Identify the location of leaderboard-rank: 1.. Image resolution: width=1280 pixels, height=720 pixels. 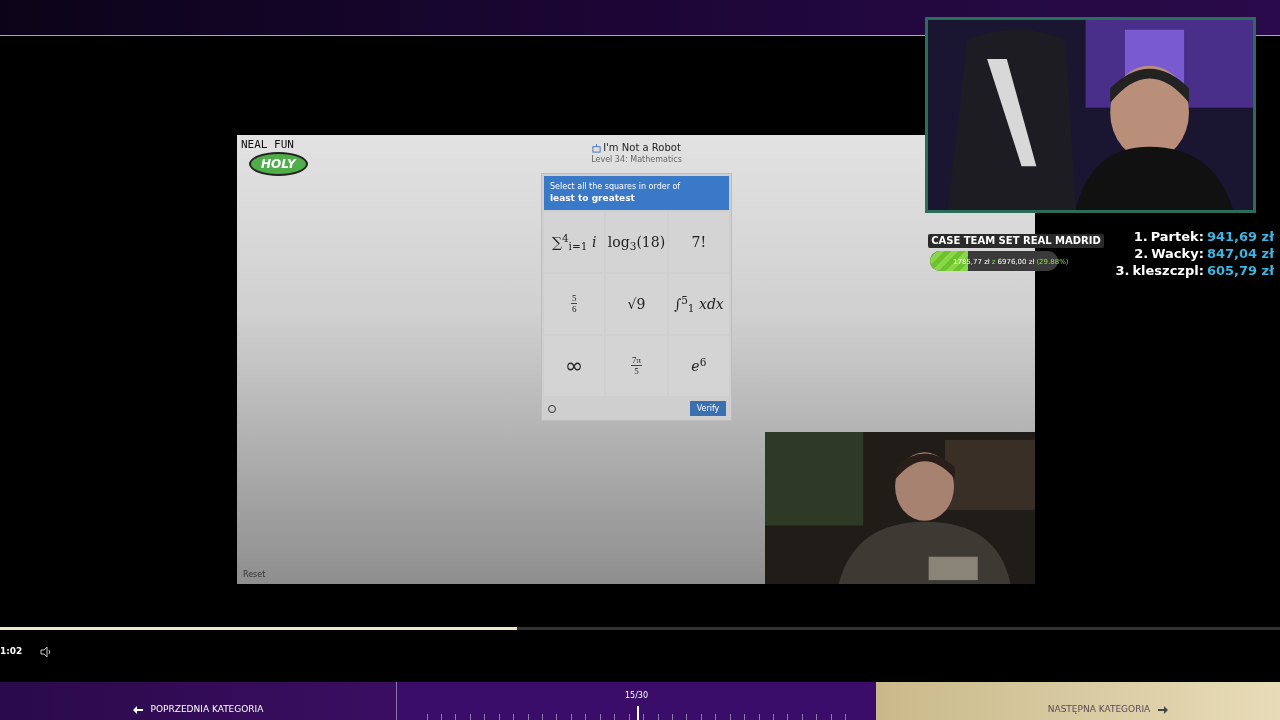
(1140, 236).